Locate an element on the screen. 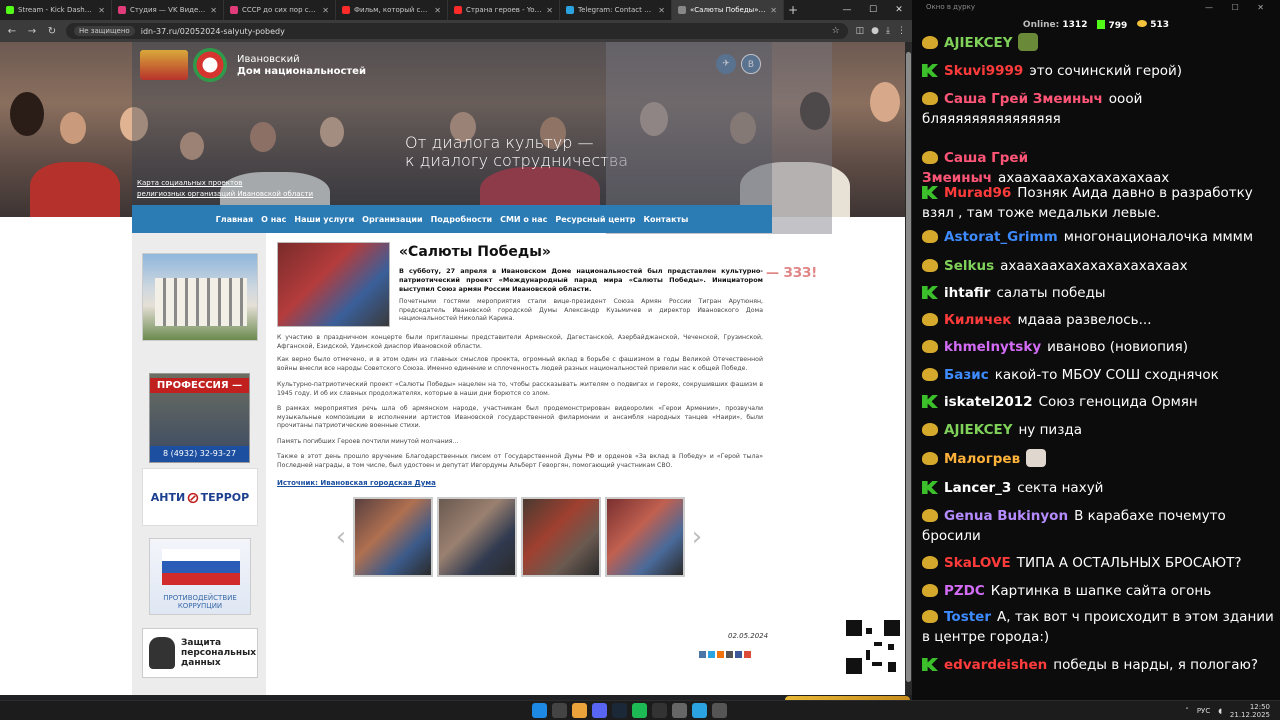  new-tab-button: + is located at coordinates (793, 10).